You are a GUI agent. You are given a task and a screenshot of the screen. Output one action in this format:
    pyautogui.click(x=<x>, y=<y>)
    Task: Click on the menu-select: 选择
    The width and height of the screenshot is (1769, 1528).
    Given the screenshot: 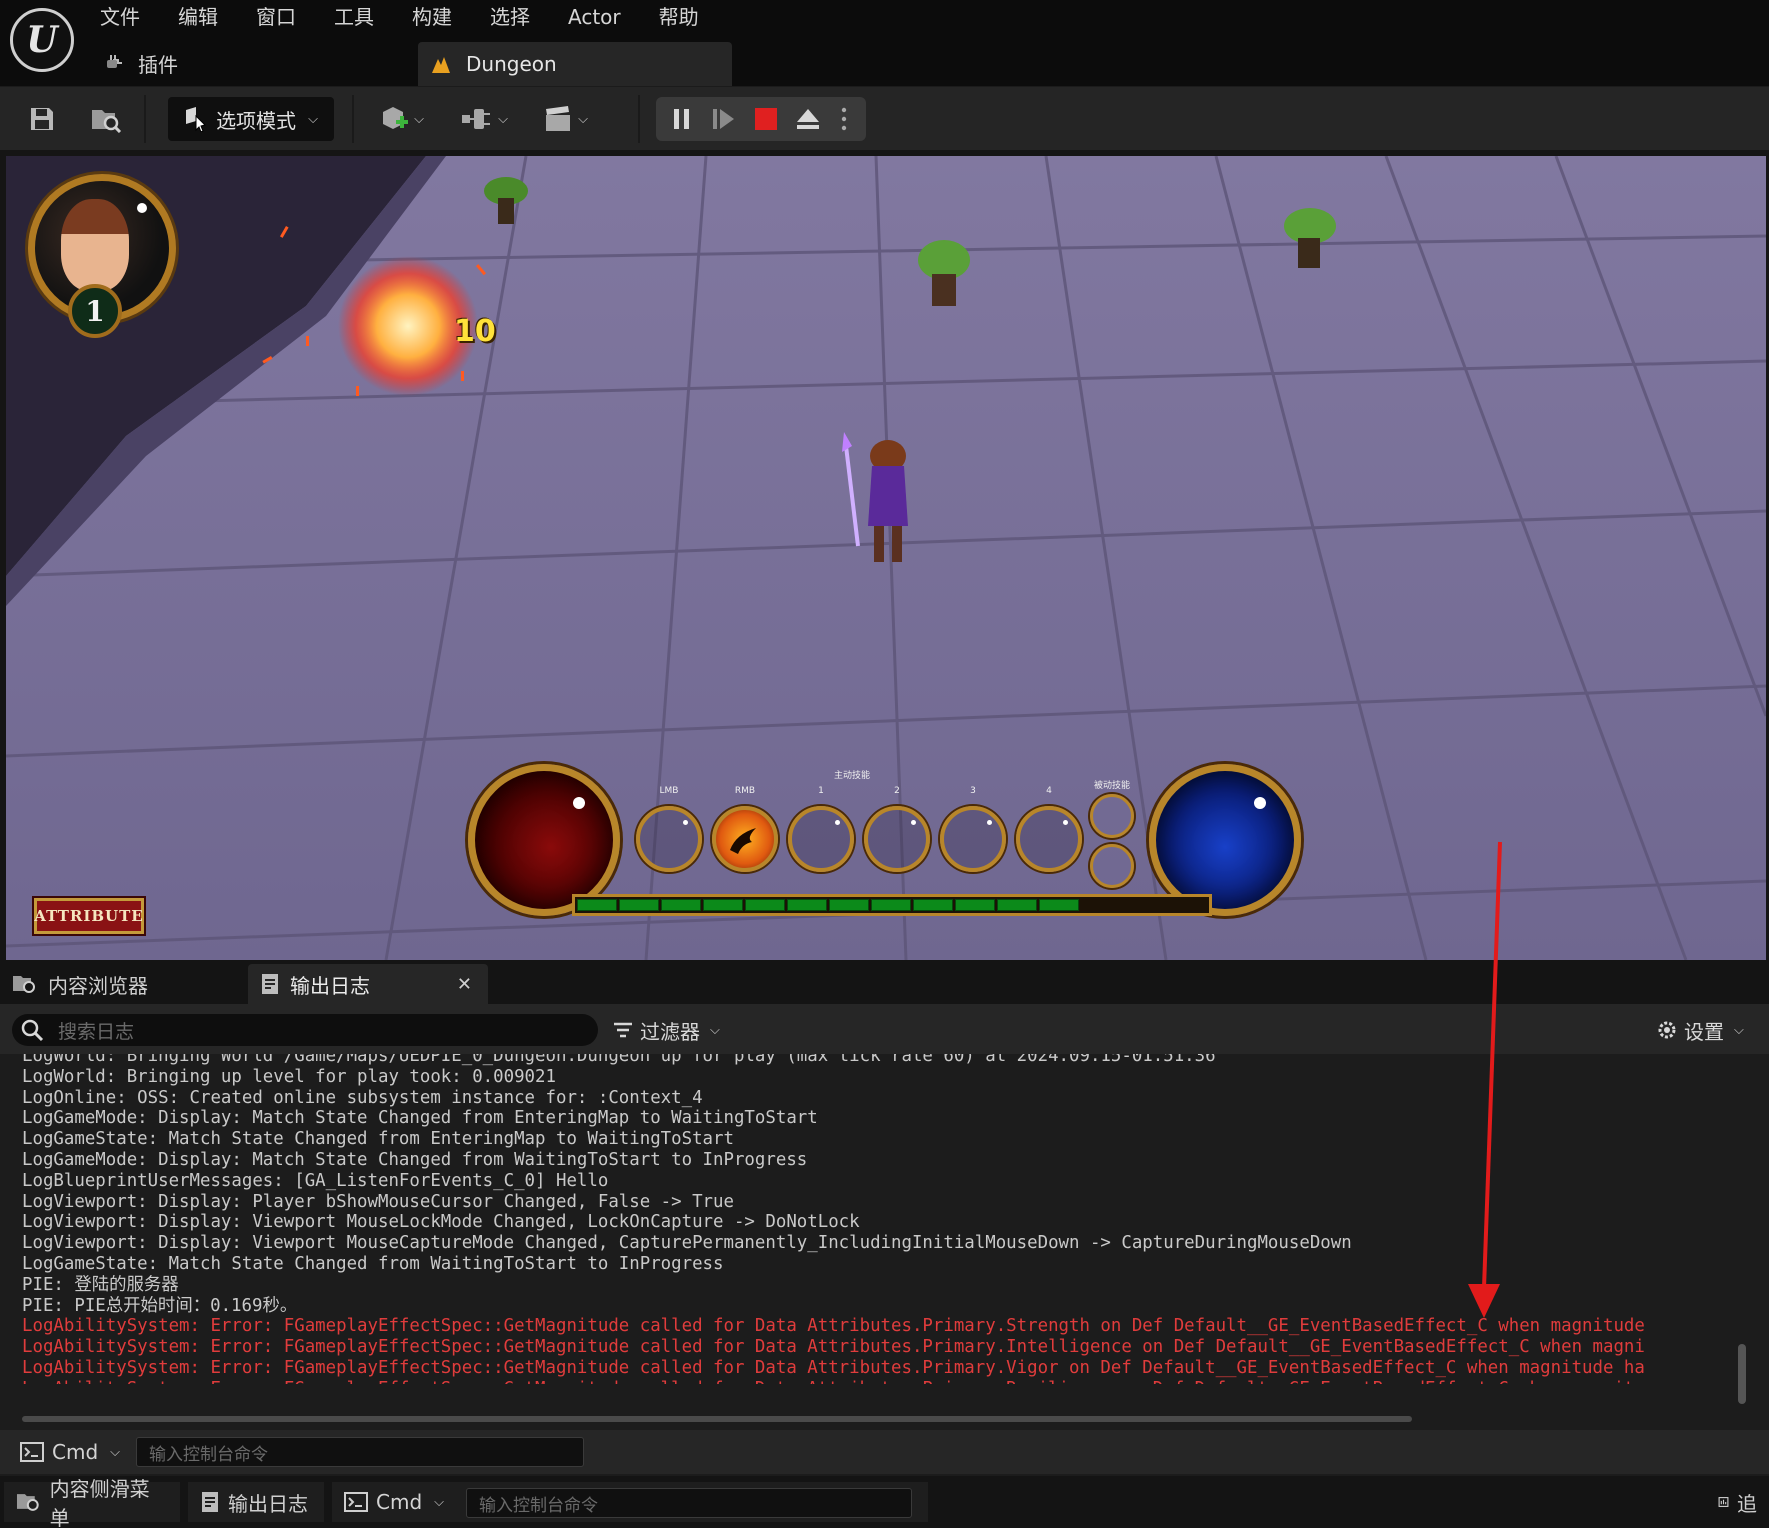 What is the action you would take?
    pyautogui.click(x=510, y=19)
    